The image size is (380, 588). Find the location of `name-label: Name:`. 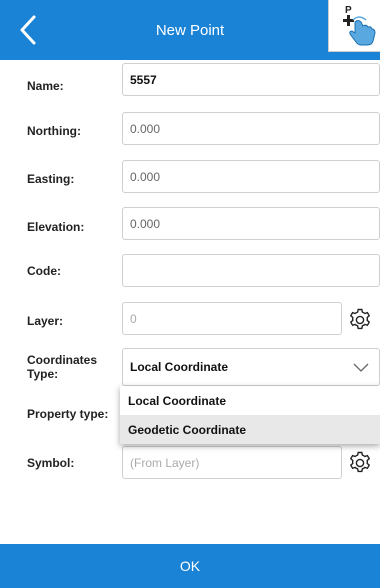

name-label: Name: is located at coordinates (45, 86).